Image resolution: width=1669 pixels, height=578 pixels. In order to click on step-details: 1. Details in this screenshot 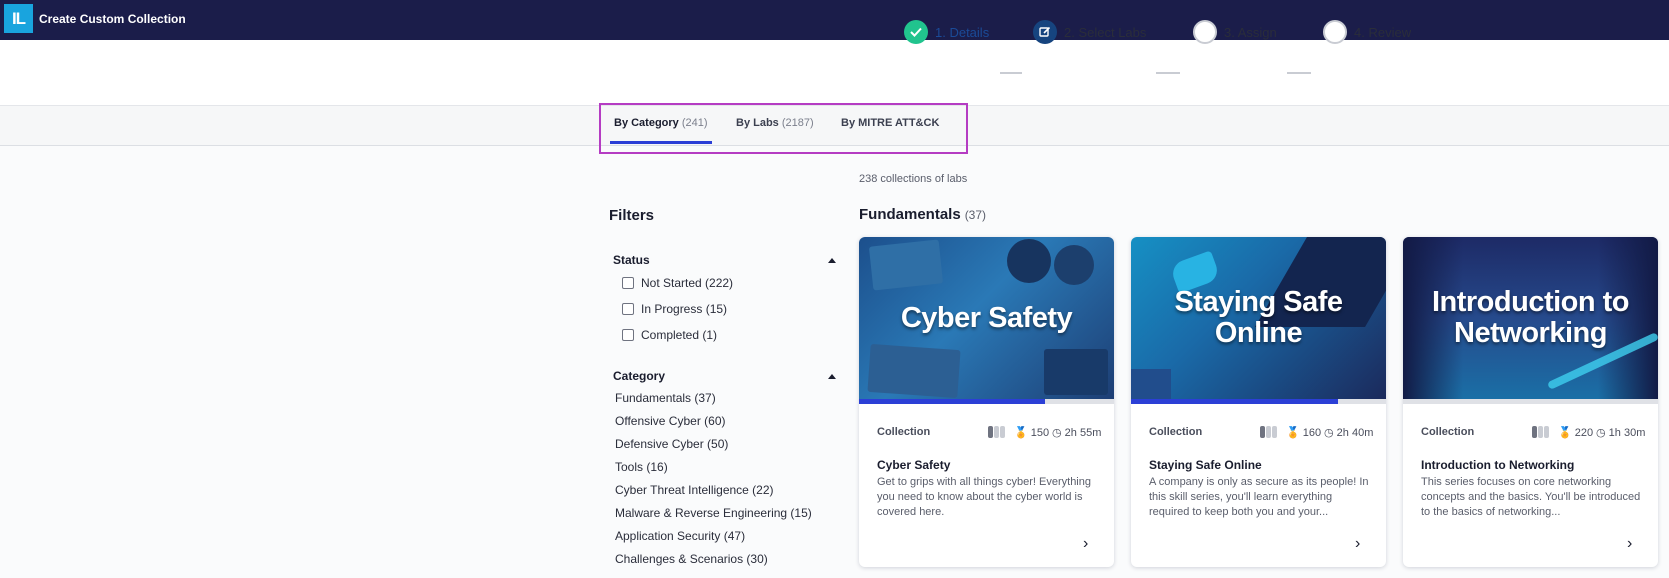, I will do `click(946, 32)`.